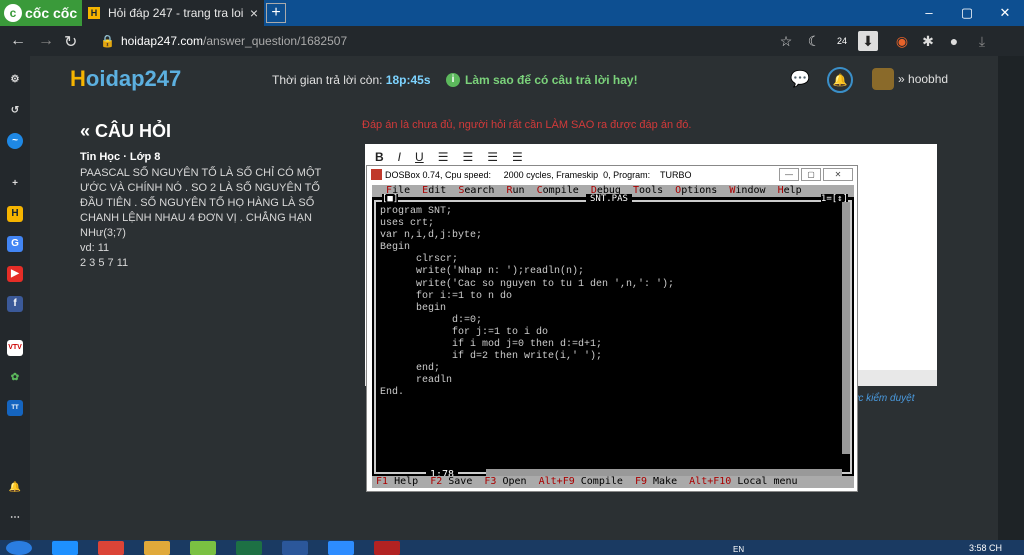 The width and height of the screenshot is (1024, 555). What do you see at coordinates (41, 13) in the screenshot?
I see `coccoc-menu-button: c cốc cốc` at bounding box center [41, 13].